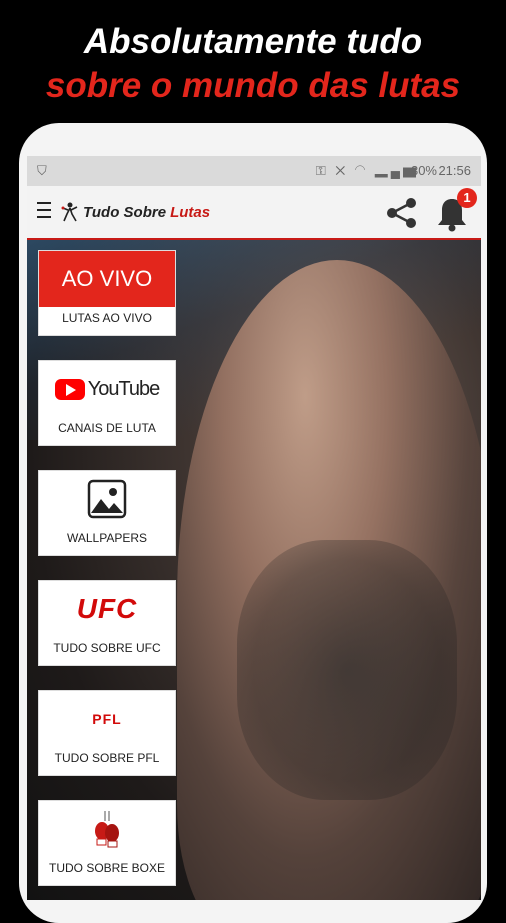 The height and width of the screenshot is (923, 506). Describe the element at coordinates (190, 212) in the screenshot. I see `logo-text-accent: Lutas` at that location.